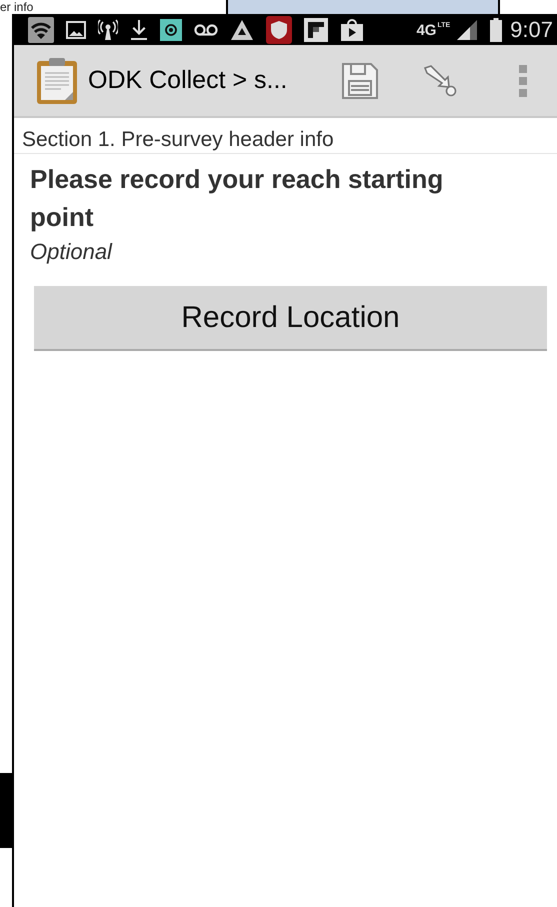  I want to click on background-text: er info, so click(17, 7).